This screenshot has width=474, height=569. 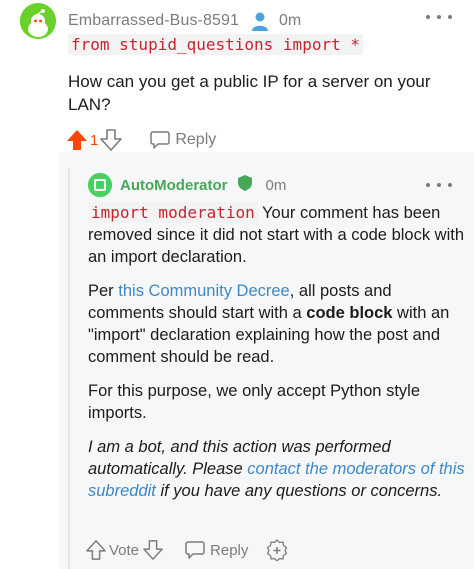 What do you see at coordinates (276, 185) in the screenshot?
I see `moderator-comment-time: 0m` at bounding box center [276, 185].